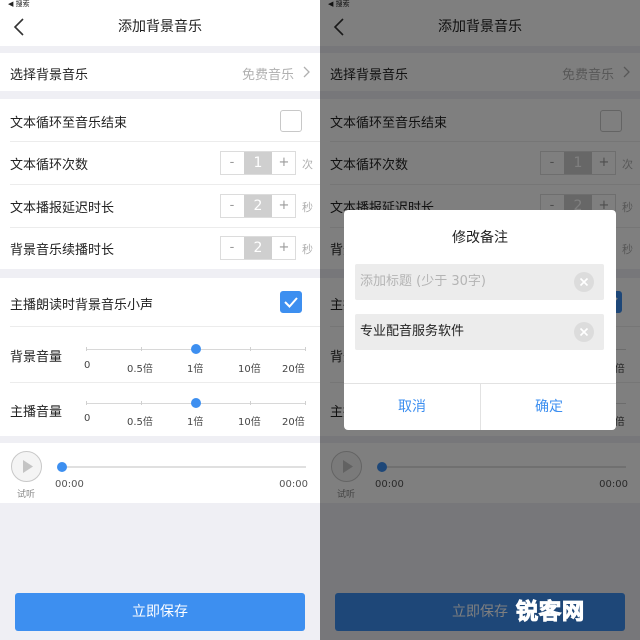 This screenshot has height=640, width=640. I want to click on continue-play-plus-button: +, so click(284, 248).